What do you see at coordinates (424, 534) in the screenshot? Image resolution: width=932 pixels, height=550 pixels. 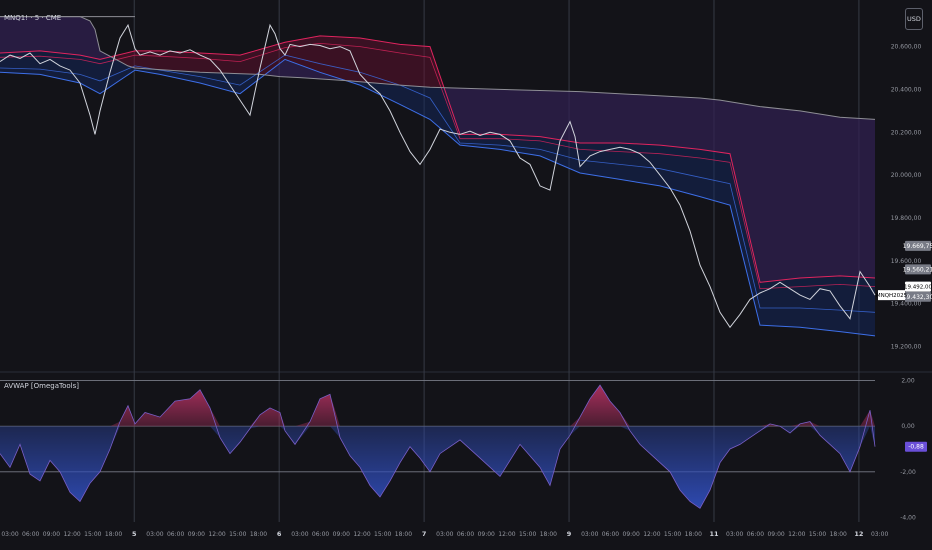 I see `time-tick: 7` at bounding box center [424, 534].